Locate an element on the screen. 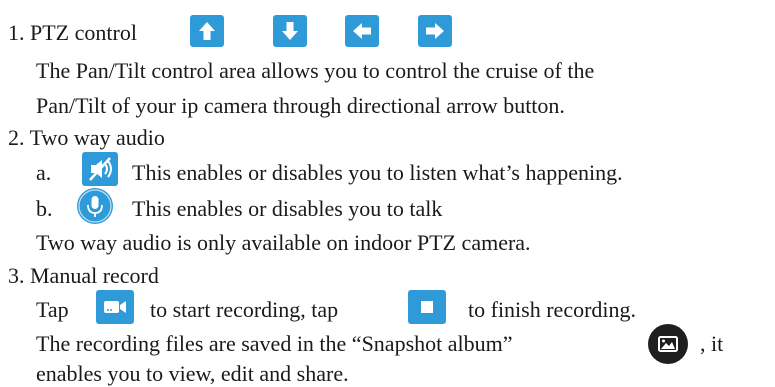 This screenshot has width=775, height=387. stop-icon is located at coordinates (427, 307).